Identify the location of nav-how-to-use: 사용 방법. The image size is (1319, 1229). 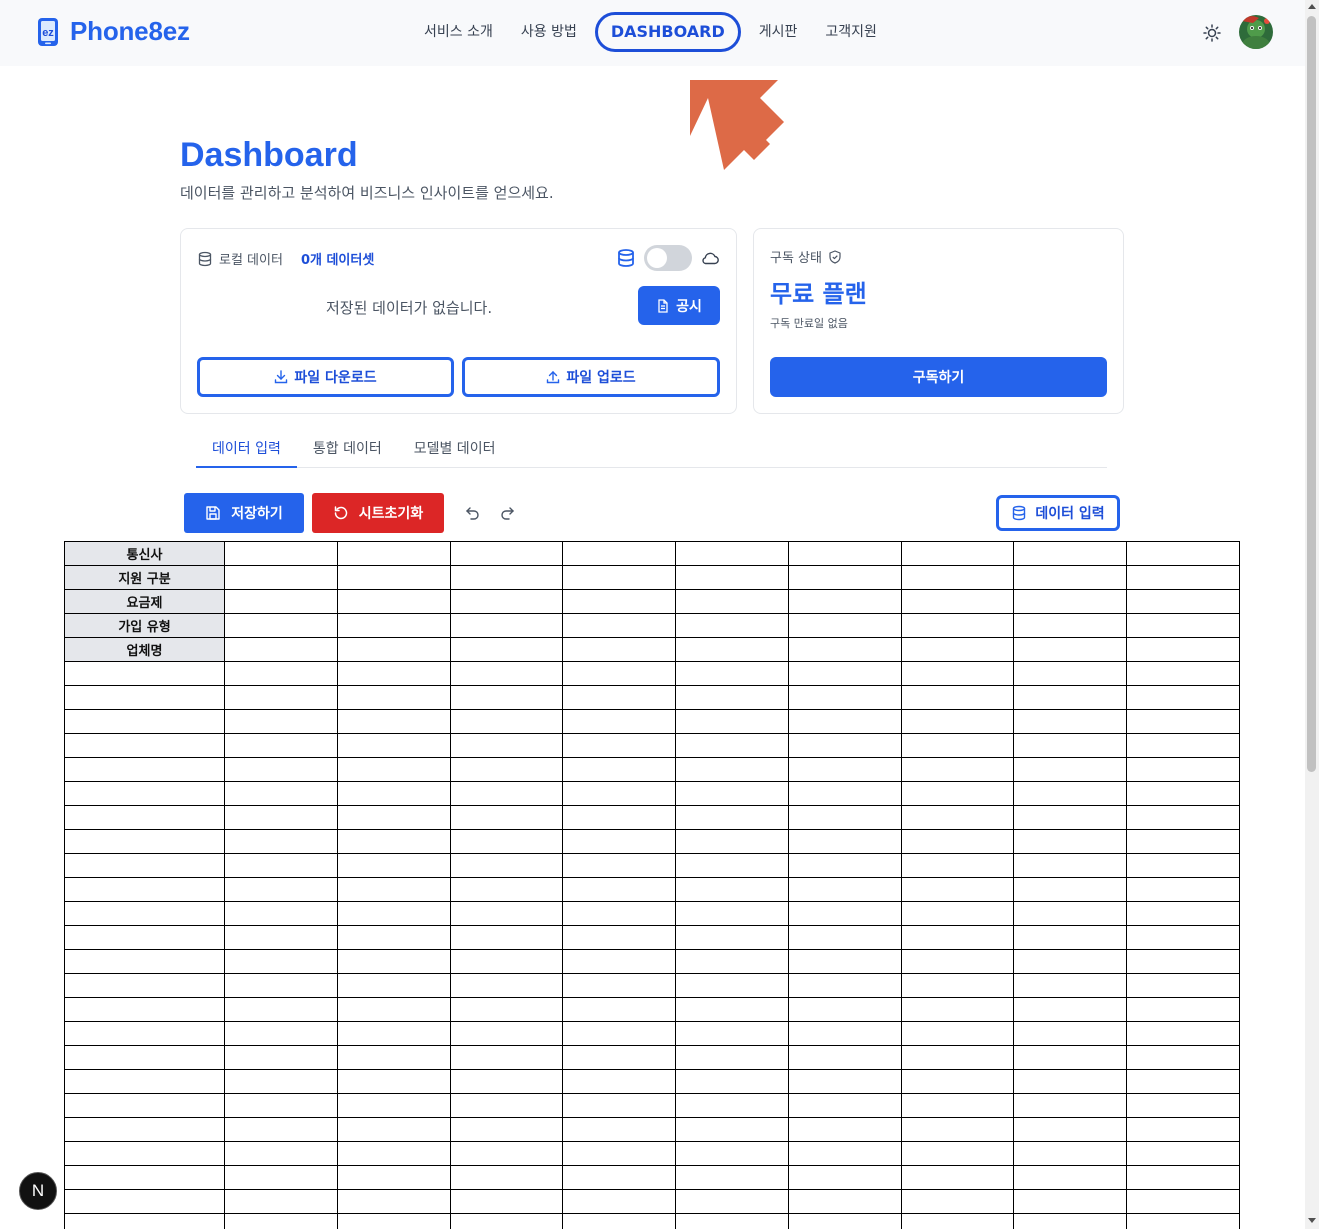
(549, 32).